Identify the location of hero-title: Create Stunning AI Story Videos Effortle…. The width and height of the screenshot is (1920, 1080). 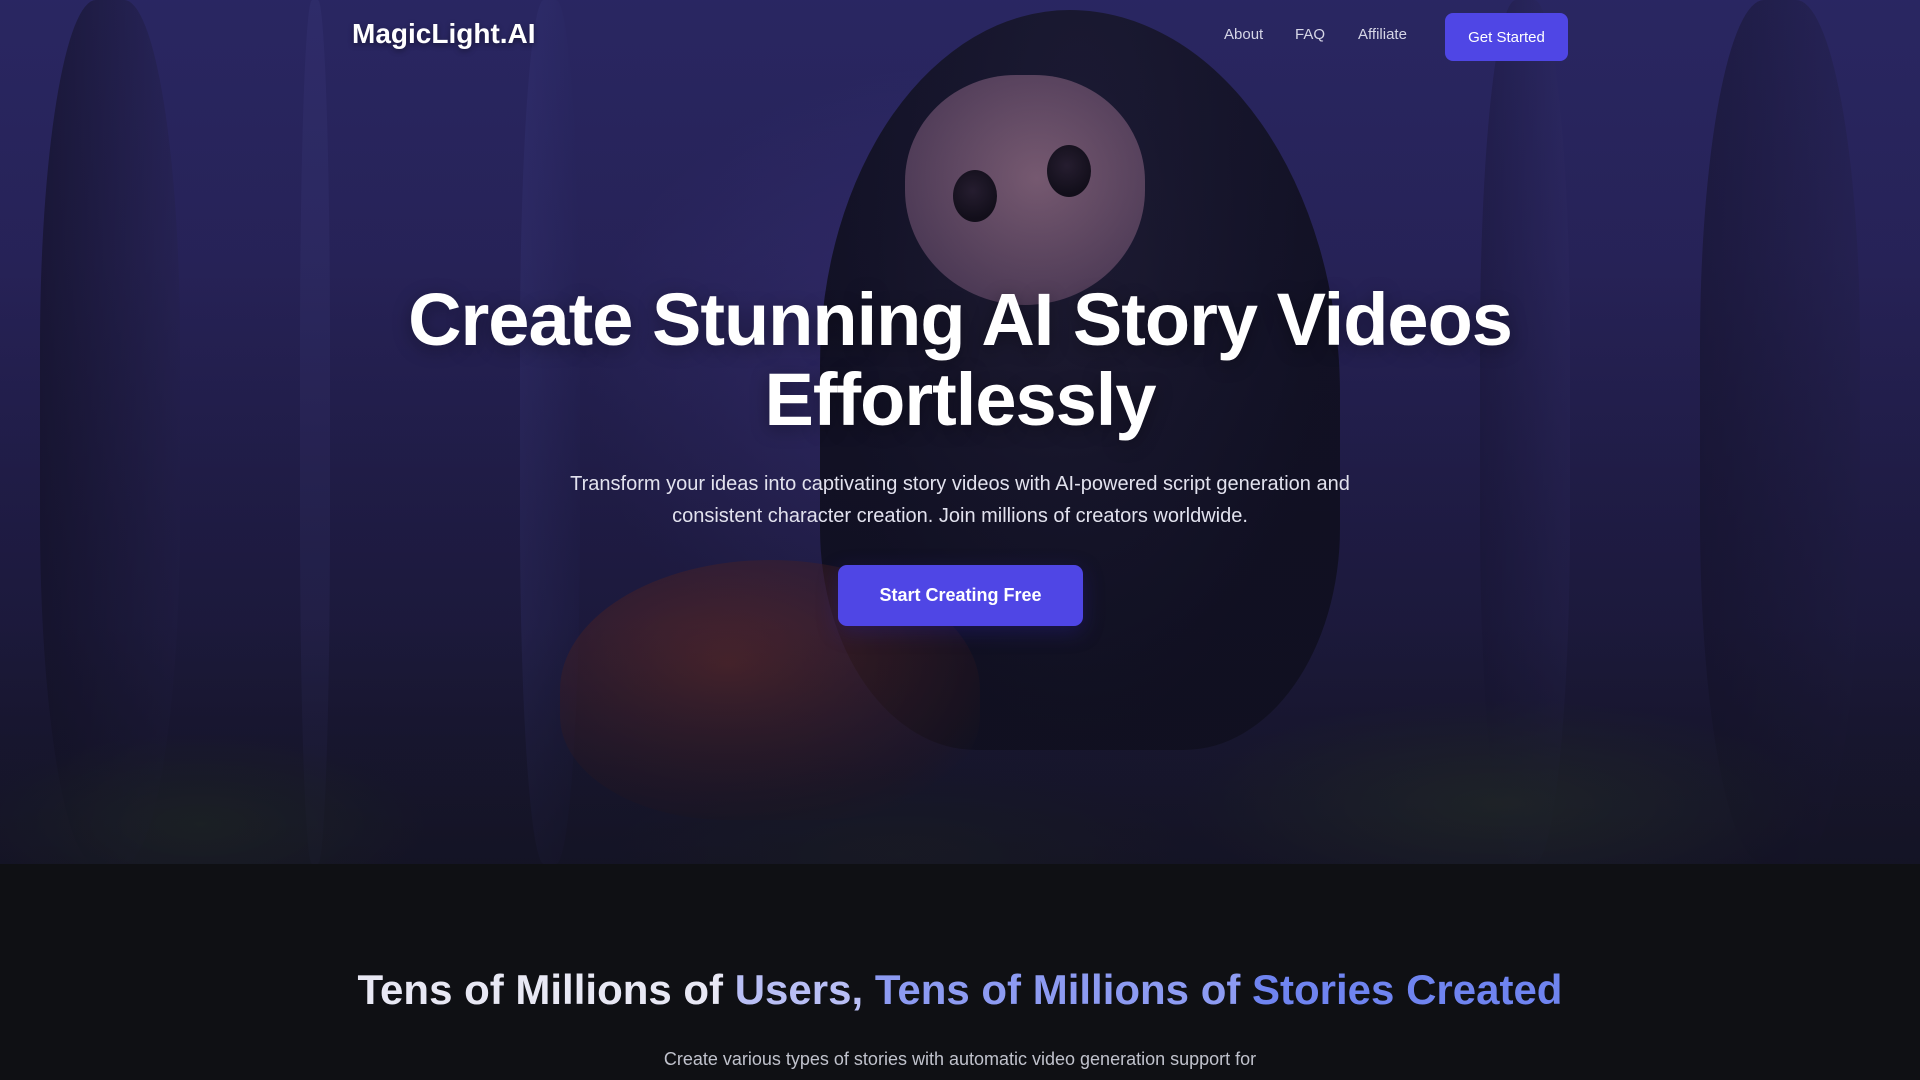
(960, 360).